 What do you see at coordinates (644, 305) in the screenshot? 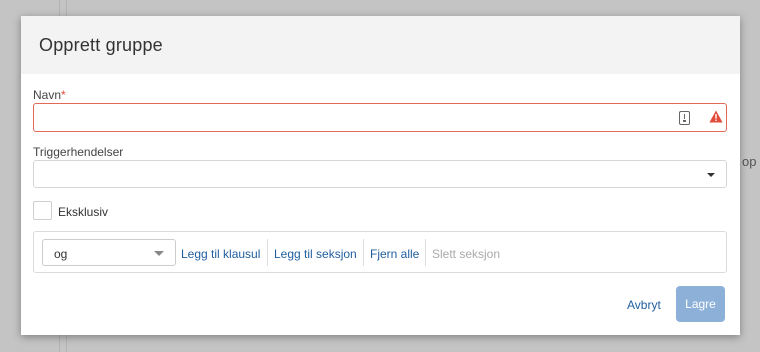
I see `cancel-button: Avbryt` at bounding box center [644, 305].